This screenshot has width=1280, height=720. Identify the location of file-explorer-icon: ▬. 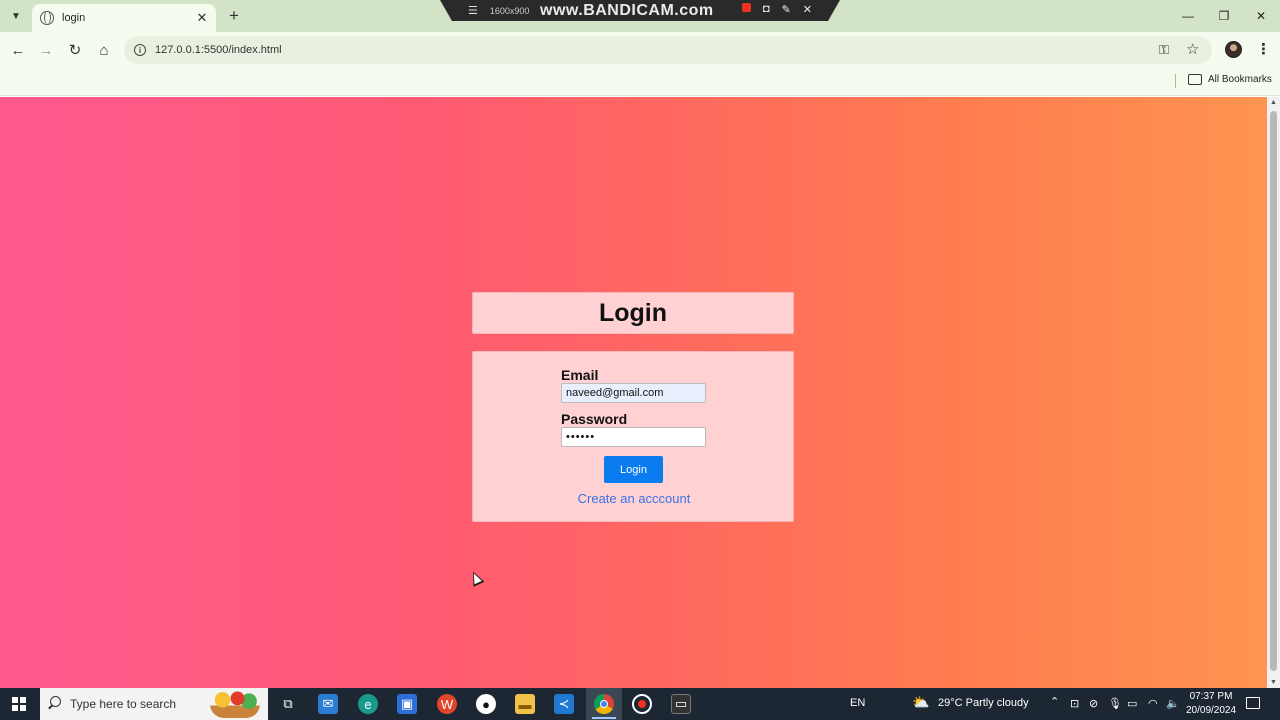
(525, 704).